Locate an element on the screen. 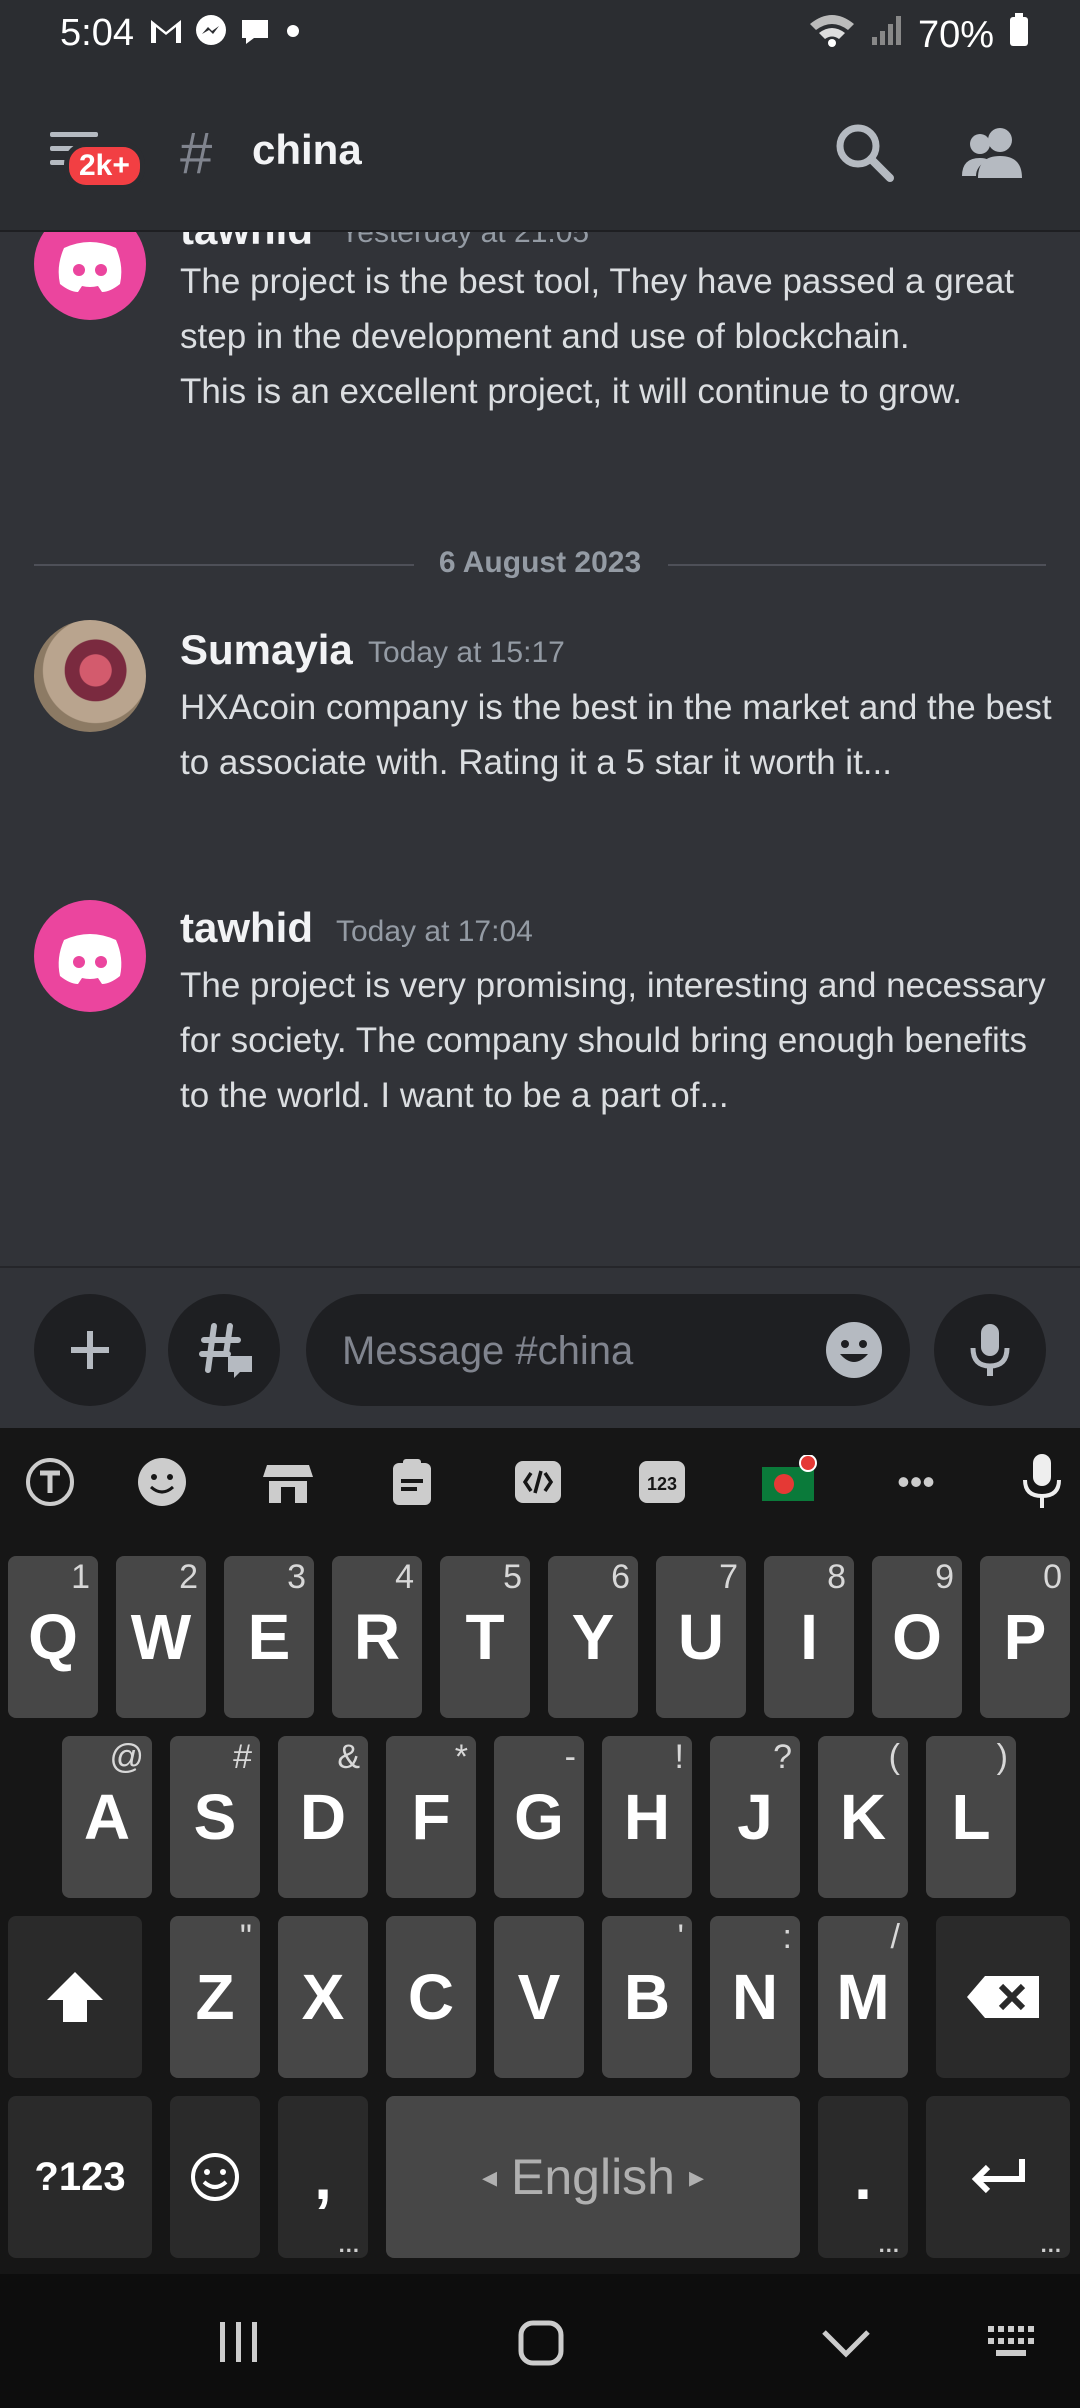  key-w: 2W is located at coordinates (161, 1637).